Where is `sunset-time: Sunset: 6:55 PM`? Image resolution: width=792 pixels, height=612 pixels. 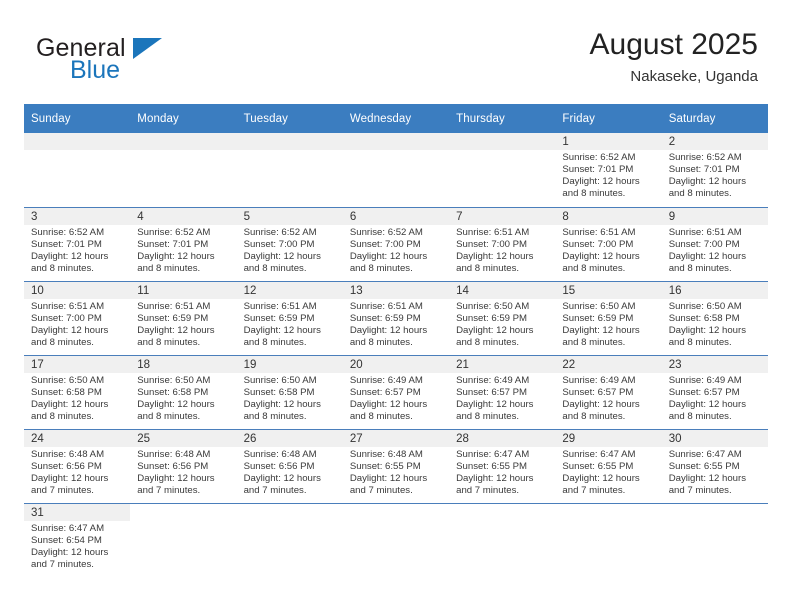
sunset-time: Sunset: 6:55 PM is located at coordinates (704, 466).